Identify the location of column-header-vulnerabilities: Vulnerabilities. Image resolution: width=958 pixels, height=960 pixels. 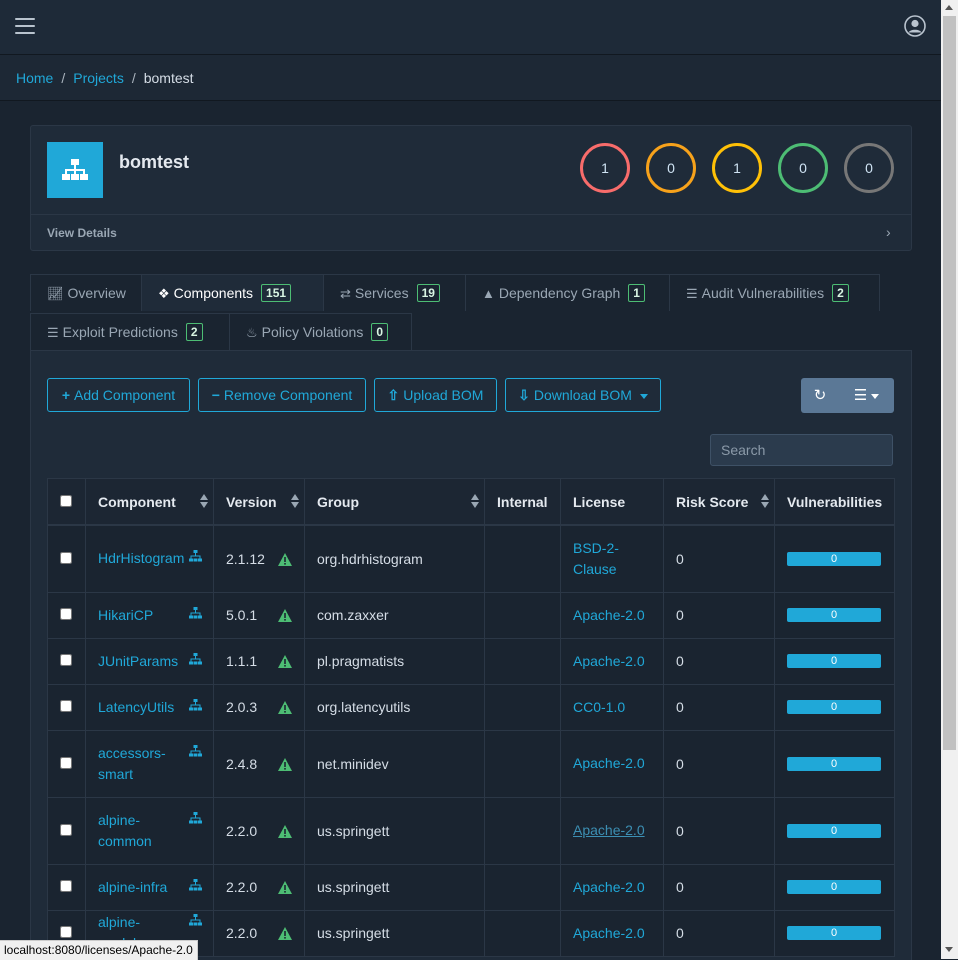
(834, 502).